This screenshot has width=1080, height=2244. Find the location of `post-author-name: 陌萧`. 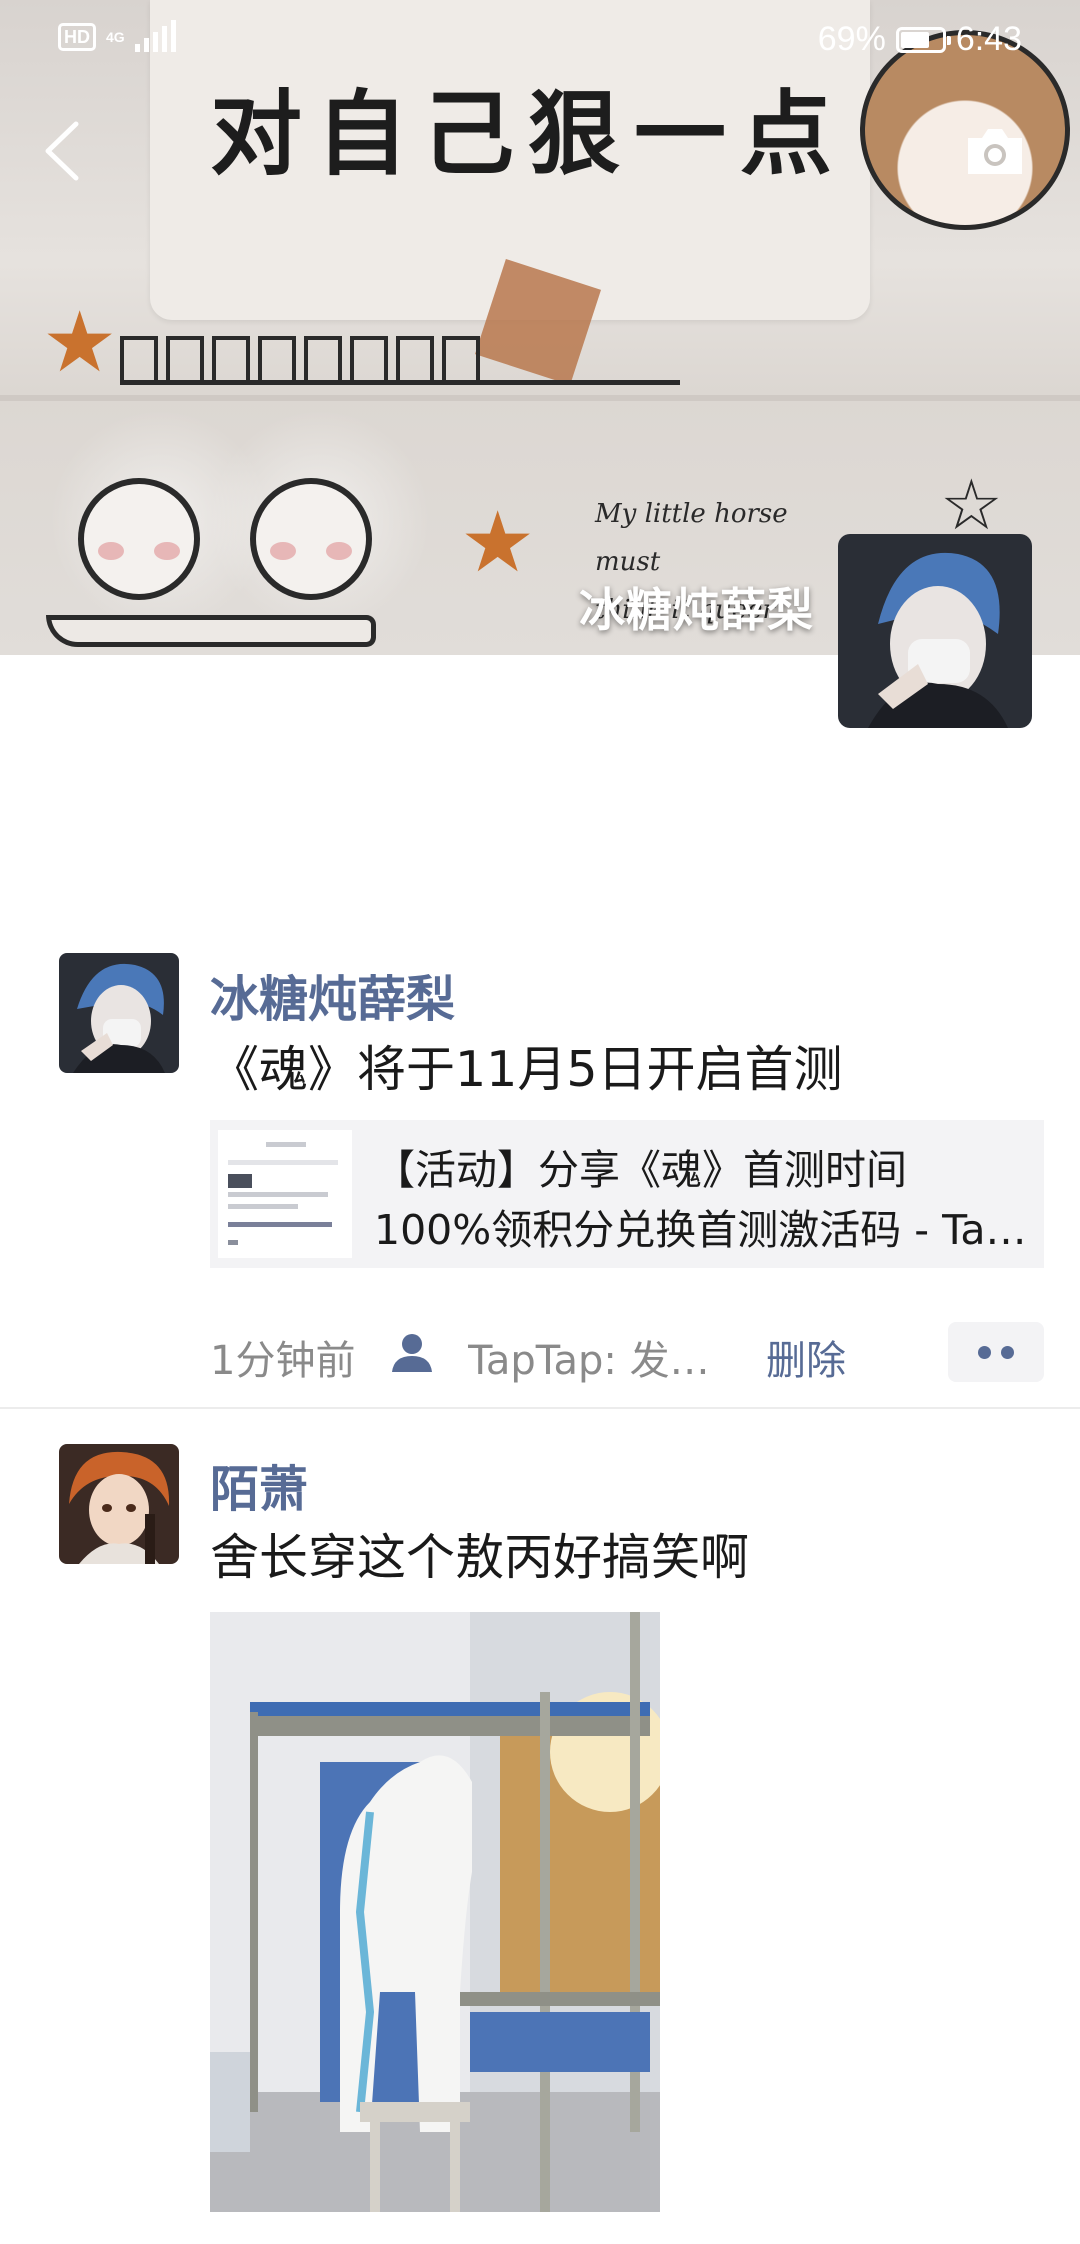

post-author-name: 陌萧 is located at coordinates (259, 1485).